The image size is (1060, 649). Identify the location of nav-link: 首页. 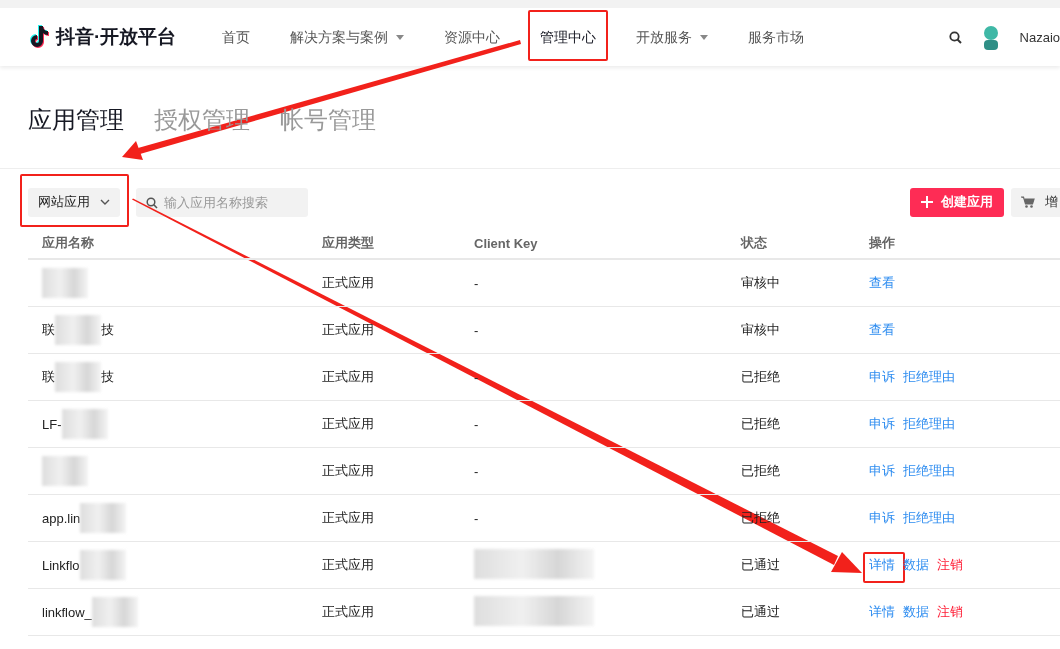
(236, 37).